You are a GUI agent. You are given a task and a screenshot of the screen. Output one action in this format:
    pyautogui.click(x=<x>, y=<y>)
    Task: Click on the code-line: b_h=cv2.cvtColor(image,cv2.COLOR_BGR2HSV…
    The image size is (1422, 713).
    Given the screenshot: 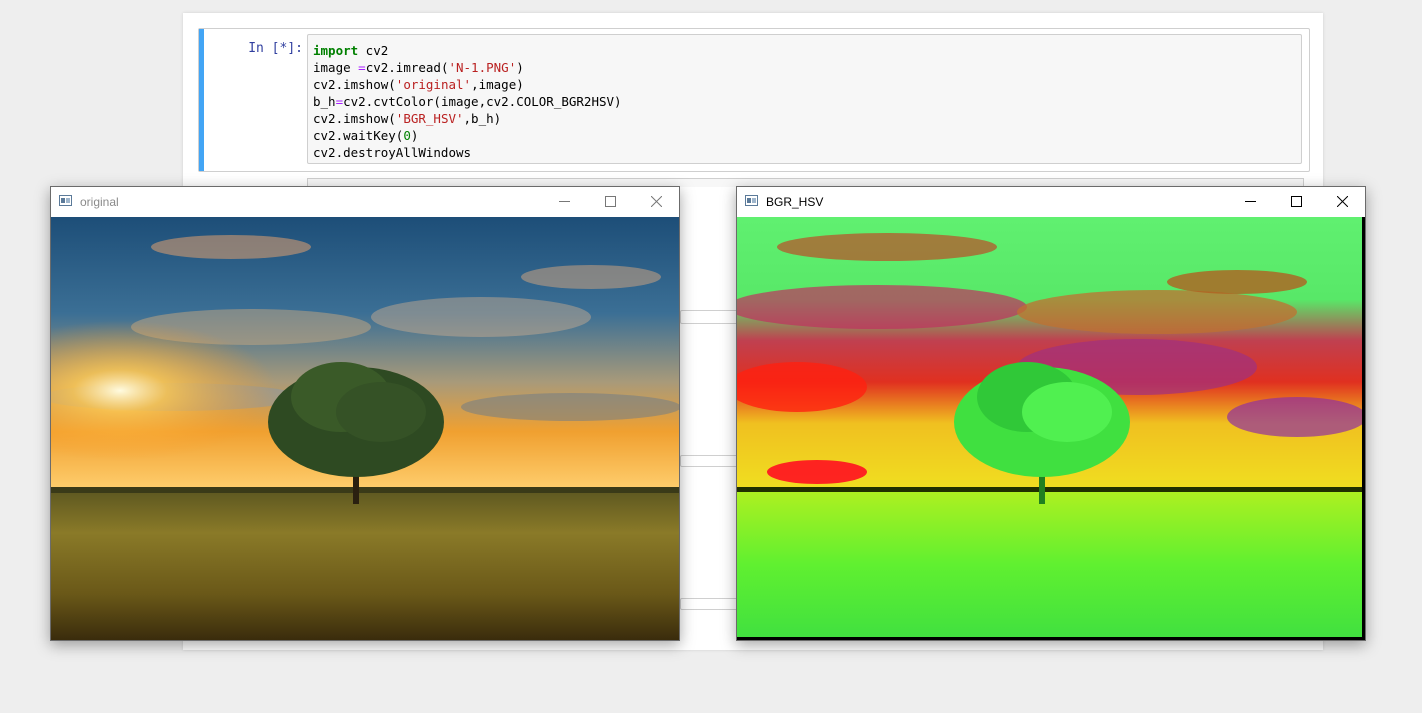 What is the action you would take?
    pyautogui.click(x=467, y=101)
    